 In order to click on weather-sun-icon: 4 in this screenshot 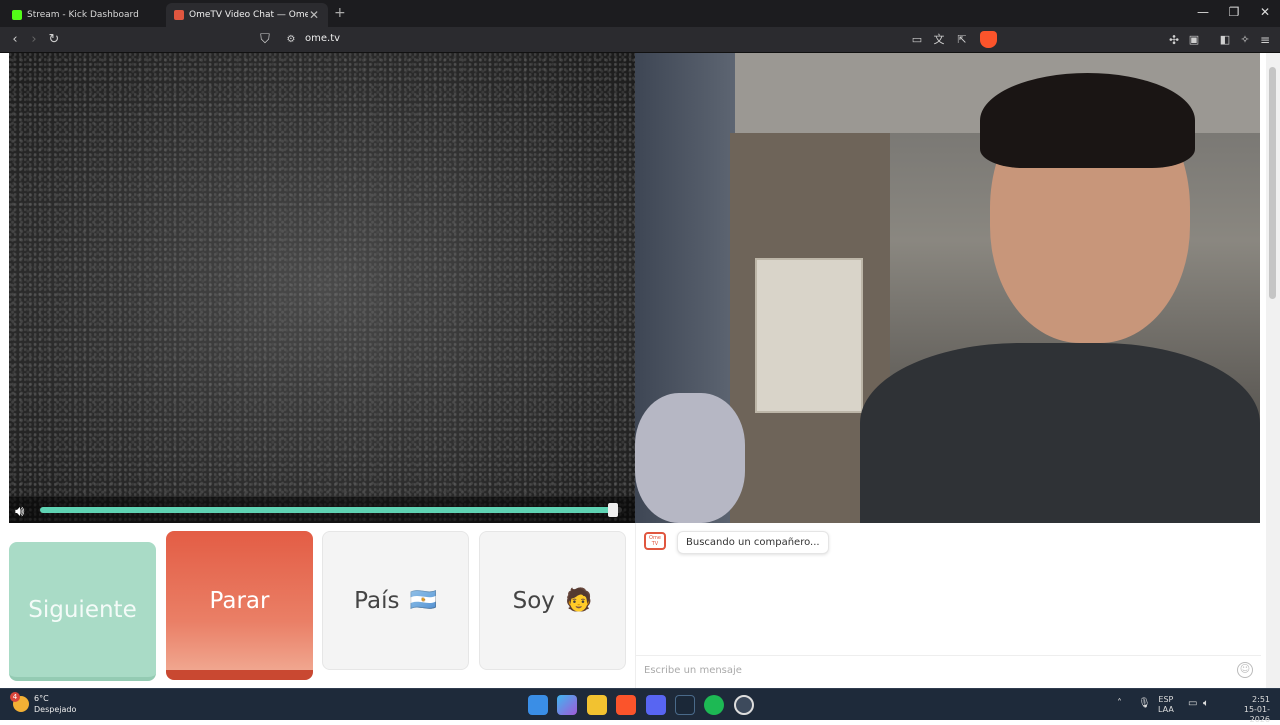, I will do `click(19, 702)`.